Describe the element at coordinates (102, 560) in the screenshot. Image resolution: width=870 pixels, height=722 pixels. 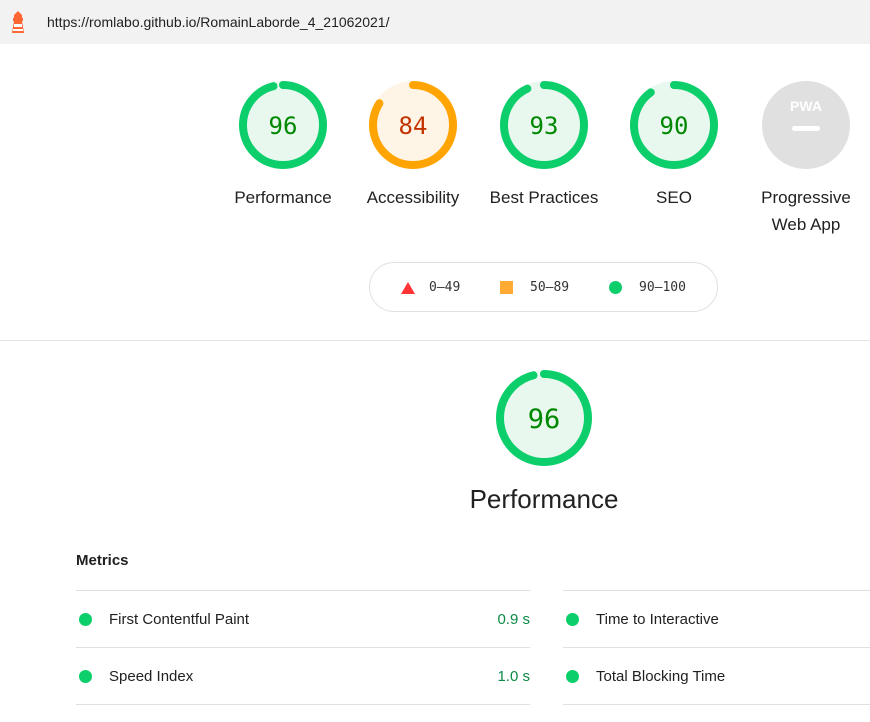
I see `metrics-heading: Metrics` at that location.